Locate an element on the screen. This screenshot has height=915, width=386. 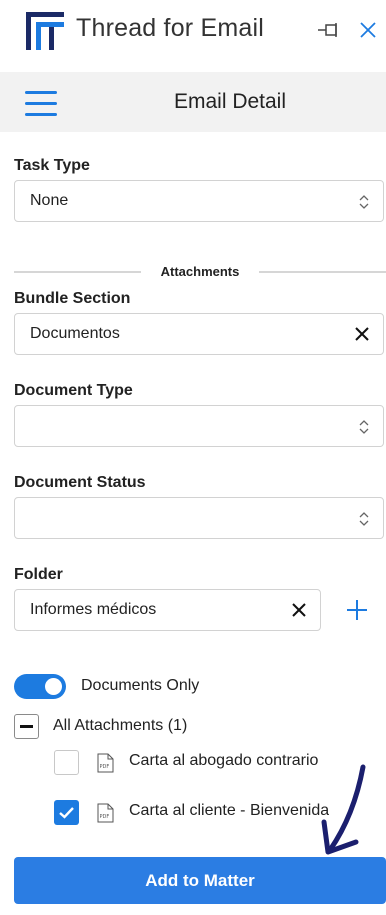
attachments-divider-label: Attachments is located at coordinates (200, 271).